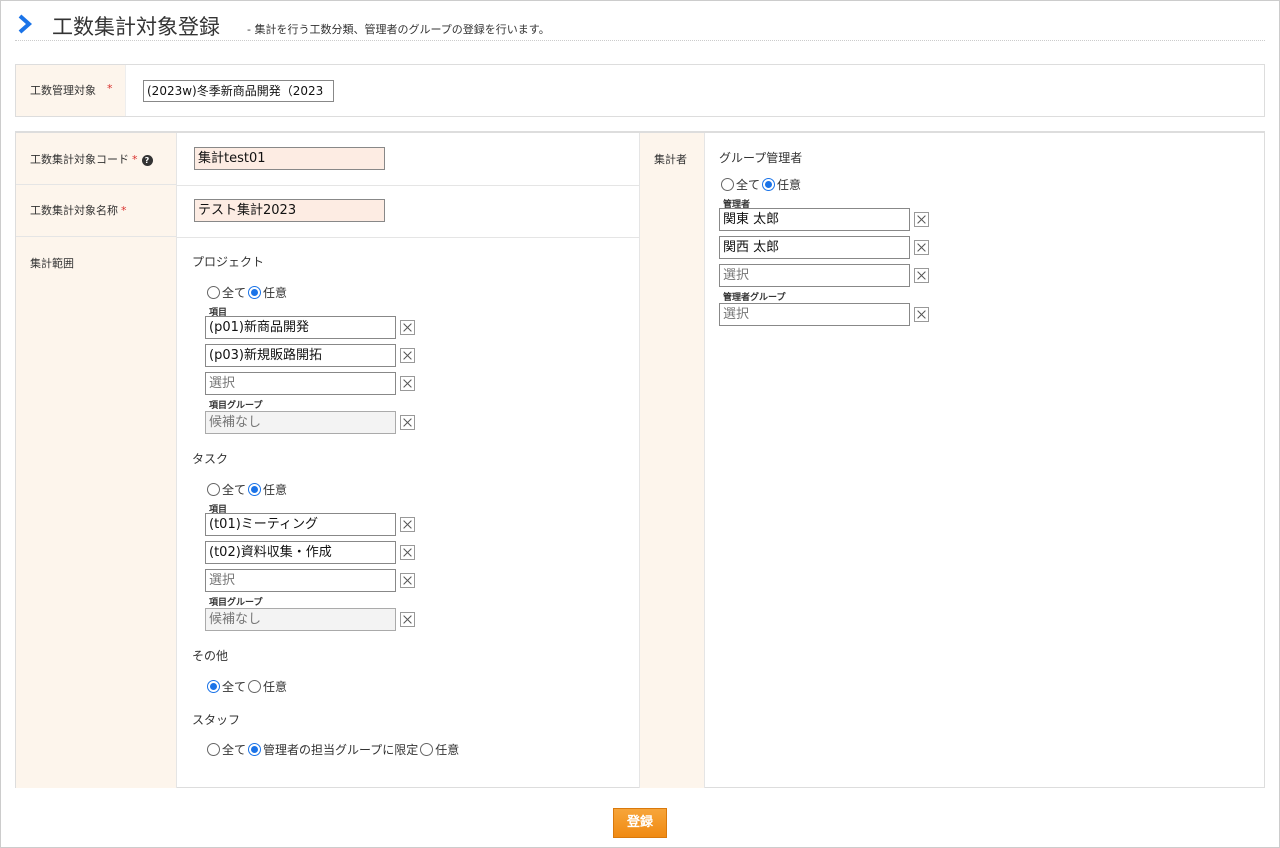 This screenshot has width=1280, height=848. I want to click on page-subtitle: - 集計を行う工数分類、管理者のグループの登録を行います。, so click(398, 29).